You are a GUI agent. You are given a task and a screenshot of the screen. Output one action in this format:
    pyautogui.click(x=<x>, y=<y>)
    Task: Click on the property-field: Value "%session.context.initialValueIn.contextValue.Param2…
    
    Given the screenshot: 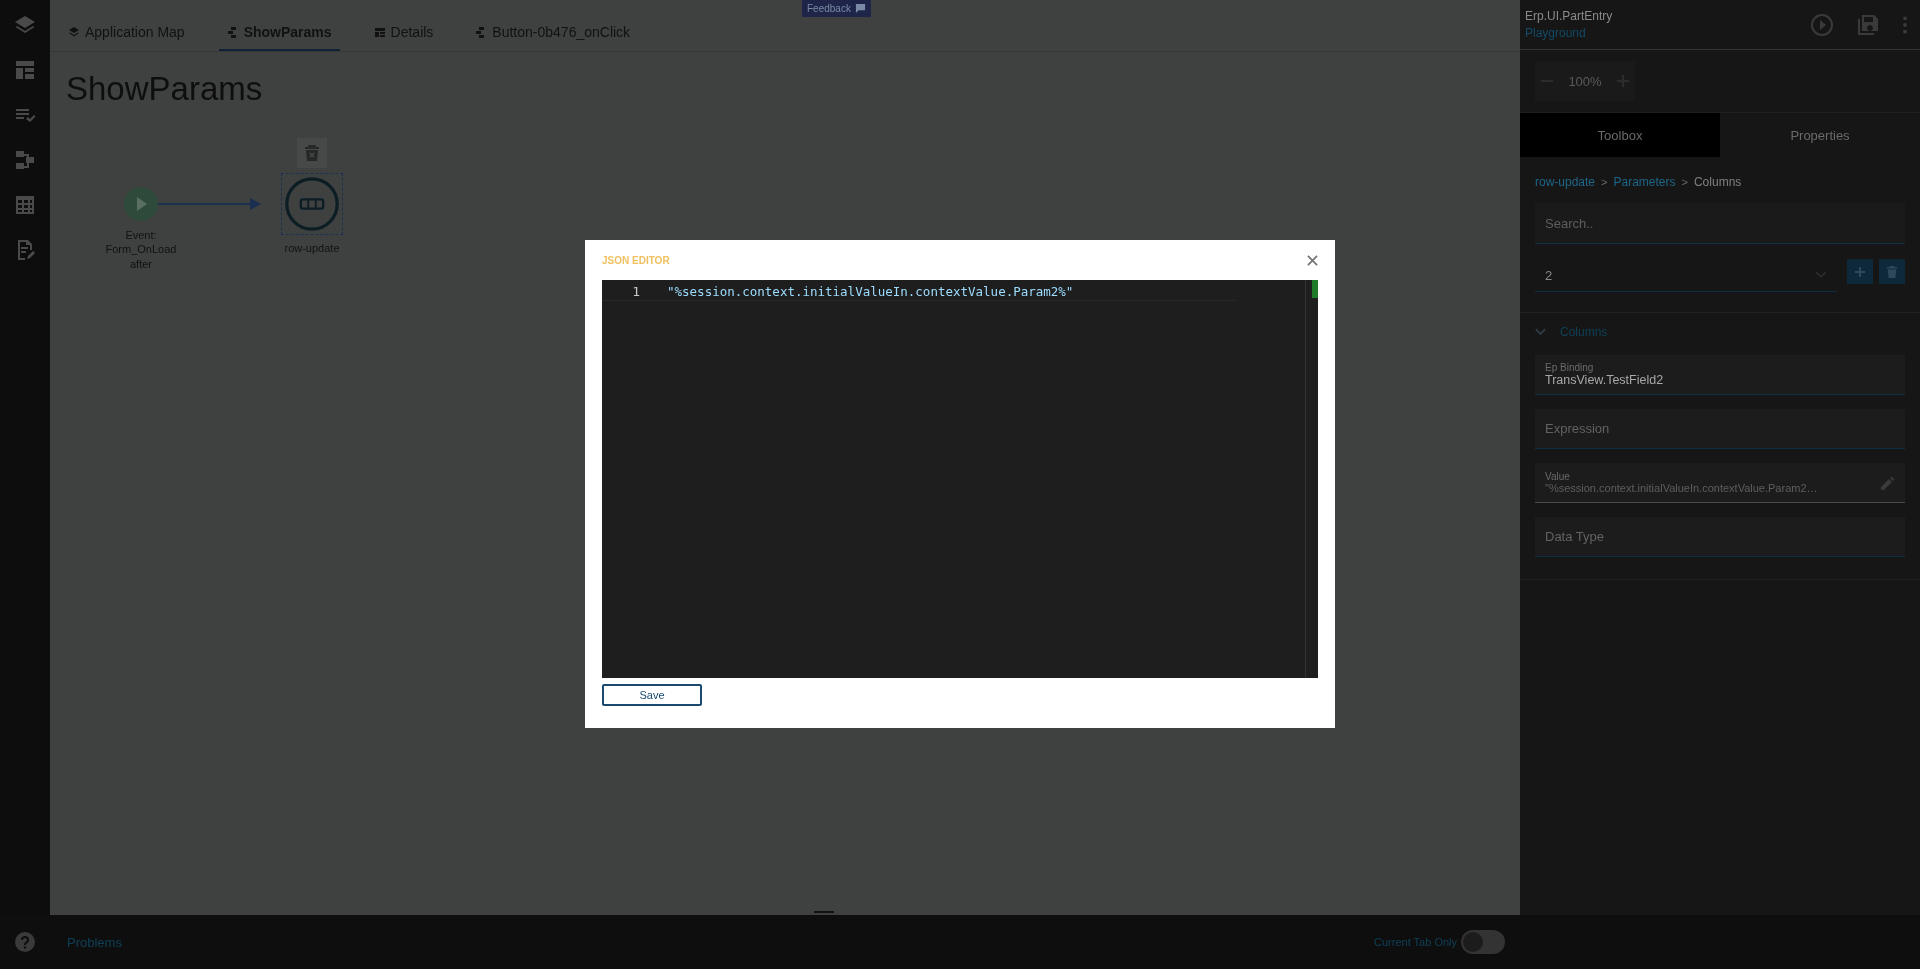 What is the action you would take?
    pyautogui.click(x=1720, y=483)
    